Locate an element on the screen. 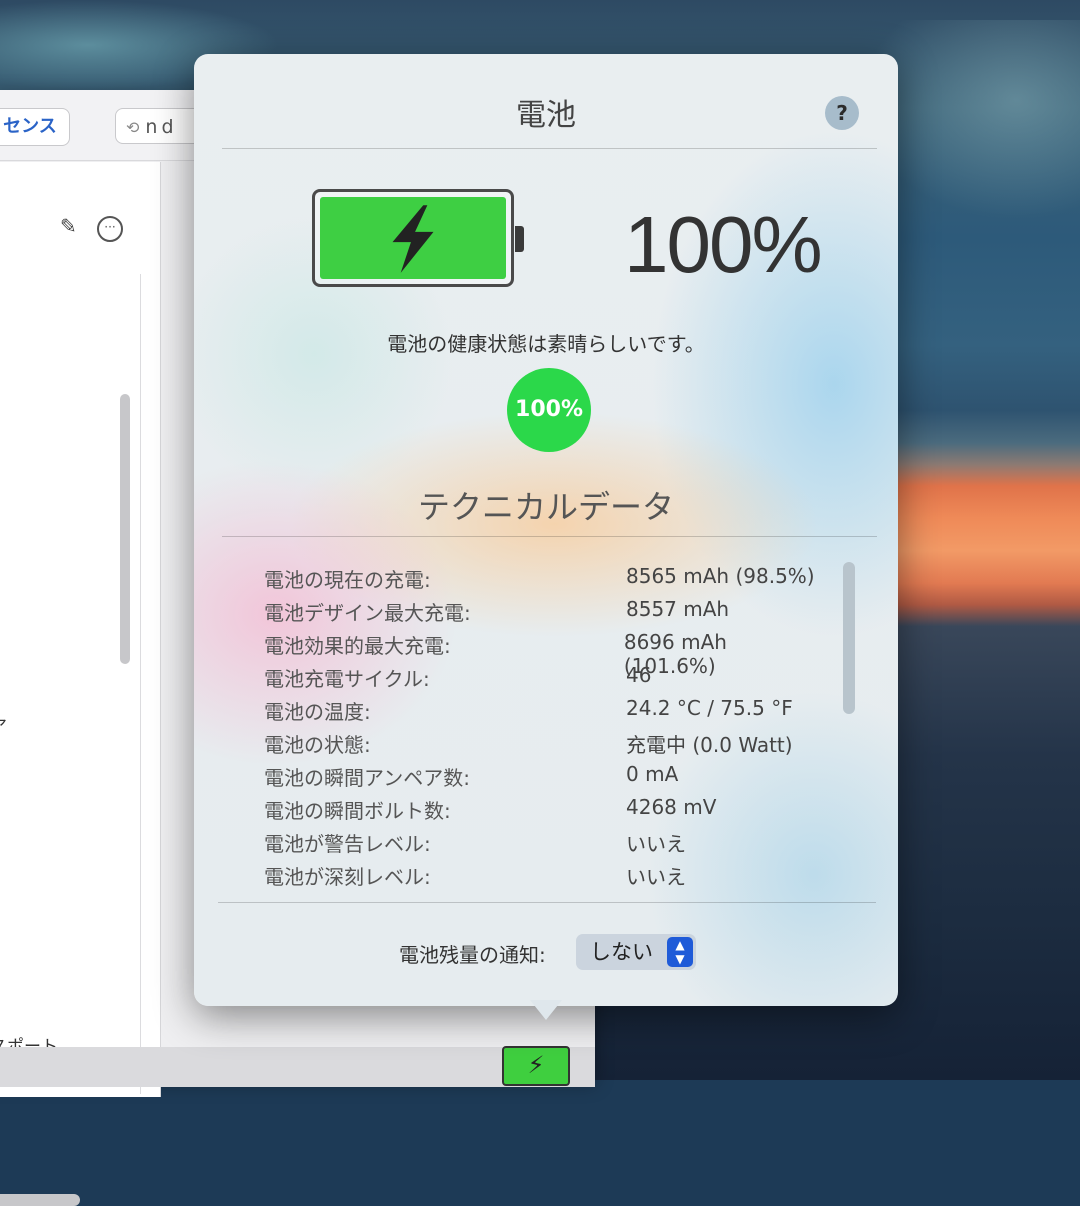 The height and width of the screenshot is (1206, 1080). tech-data-value: 46 is located at coordinates (639, 675).